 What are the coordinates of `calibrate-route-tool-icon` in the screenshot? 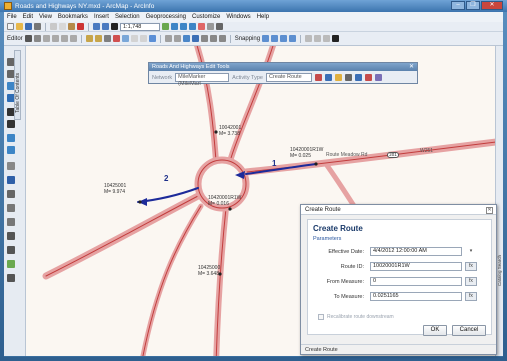 It's located at (368, 77).